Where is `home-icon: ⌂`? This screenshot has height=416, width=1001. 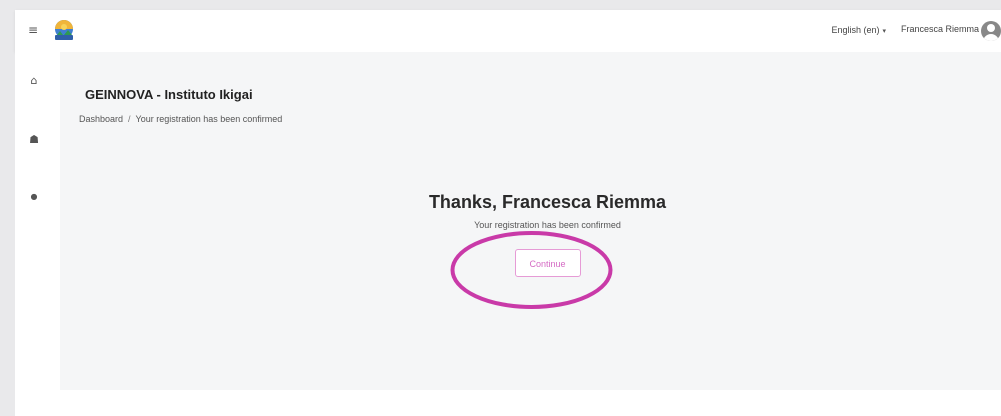
home-icon: ⌂ is located at coordinates (34, 81).